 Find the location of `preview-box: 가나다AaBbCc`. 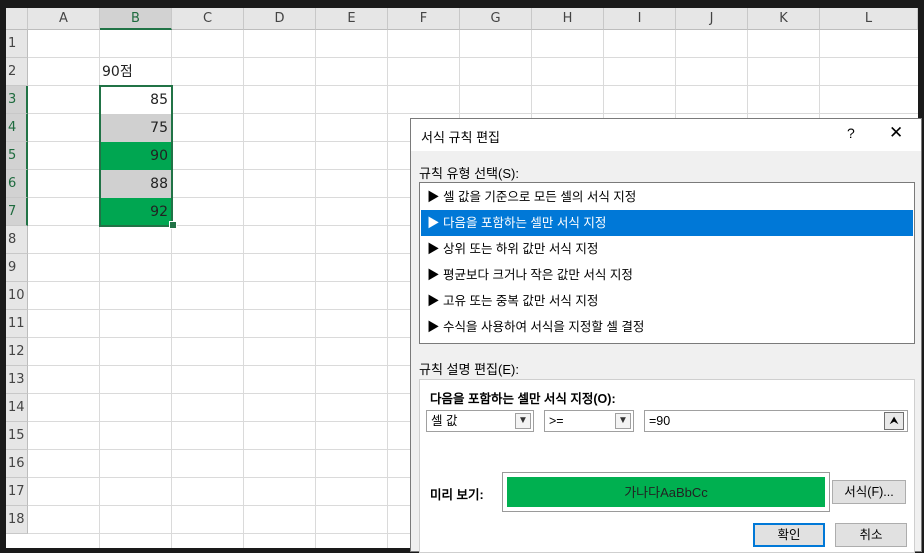

preview-box: 가나다AaBbCc is located at coordinates (666, 492).